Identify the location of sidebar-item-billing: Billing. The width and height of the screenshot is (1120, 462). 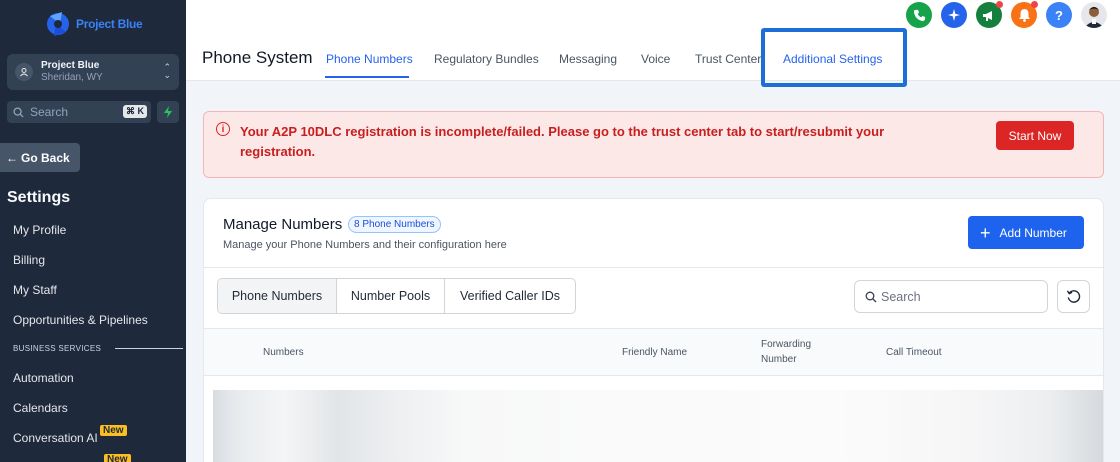
(29, 260).